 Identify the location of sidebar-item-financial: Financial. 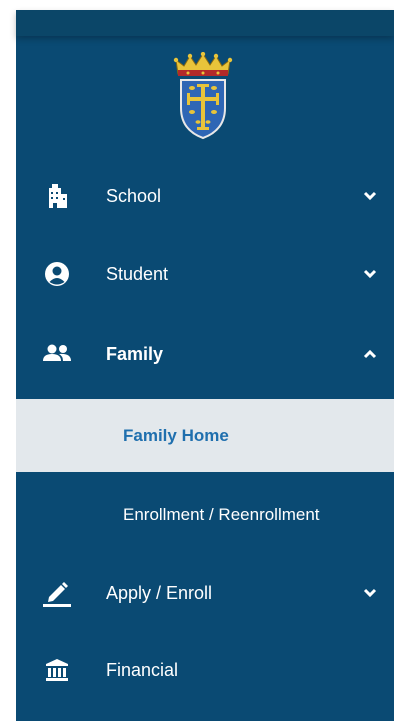
(205, 670).